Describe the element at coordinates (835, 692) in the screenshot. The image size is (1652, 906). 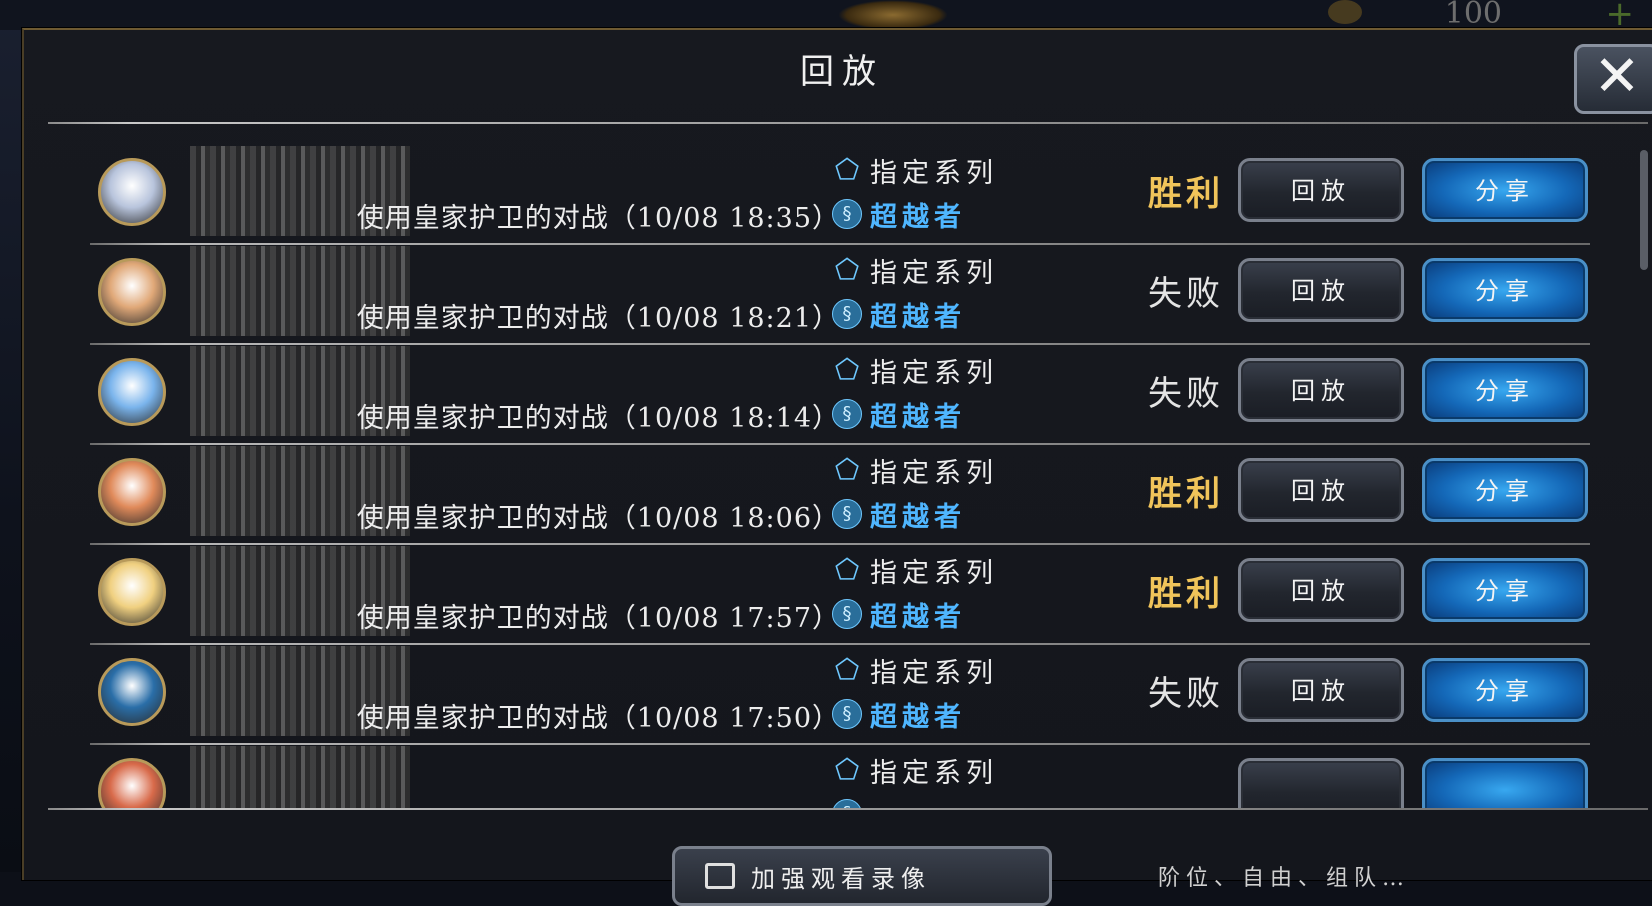
I see `replay-row: 使用皇家护卫的对战（10/08 17:50） ⬠ 指定系列 § 超越者 失败 回放 分享` at that location.